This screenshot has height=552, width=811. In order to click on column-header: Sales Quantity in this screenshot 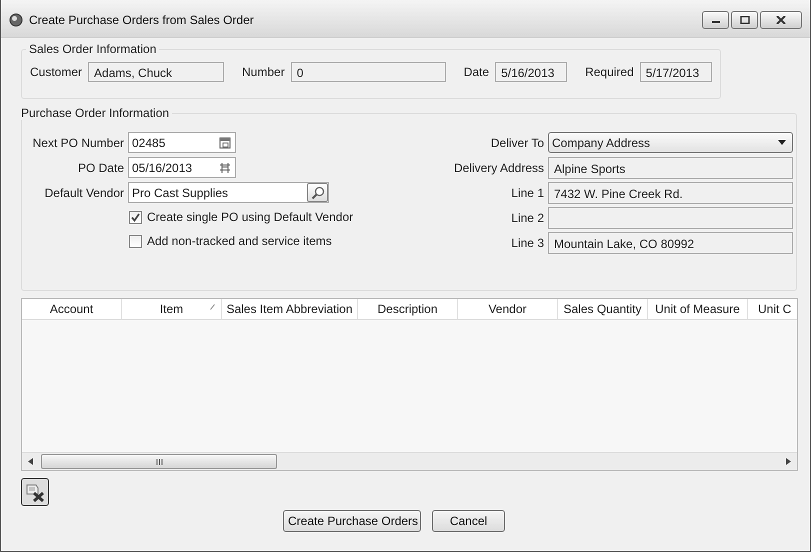, I will do `click(603, 309)`.